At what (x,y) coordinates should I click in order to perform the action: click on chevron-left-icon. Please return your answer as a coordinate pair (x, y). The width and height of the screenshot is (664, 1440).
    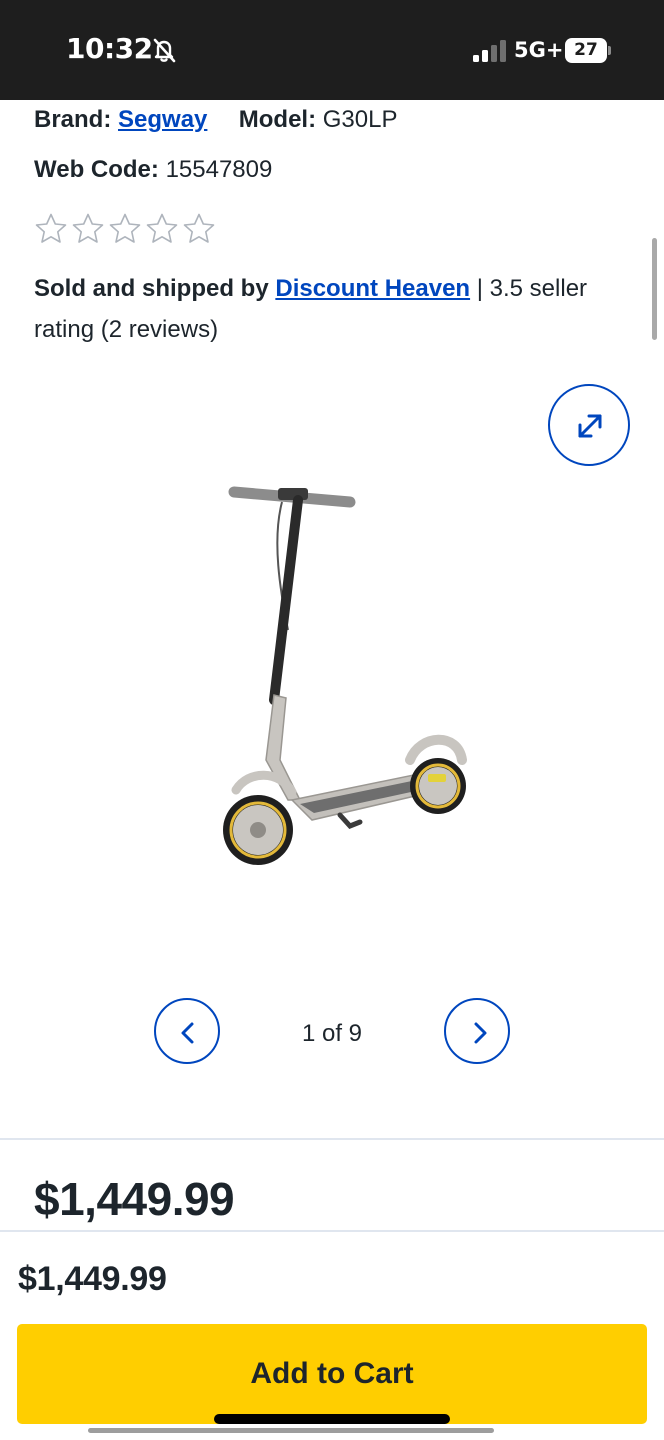
    Looking at the image, I should click on (187, 1033).